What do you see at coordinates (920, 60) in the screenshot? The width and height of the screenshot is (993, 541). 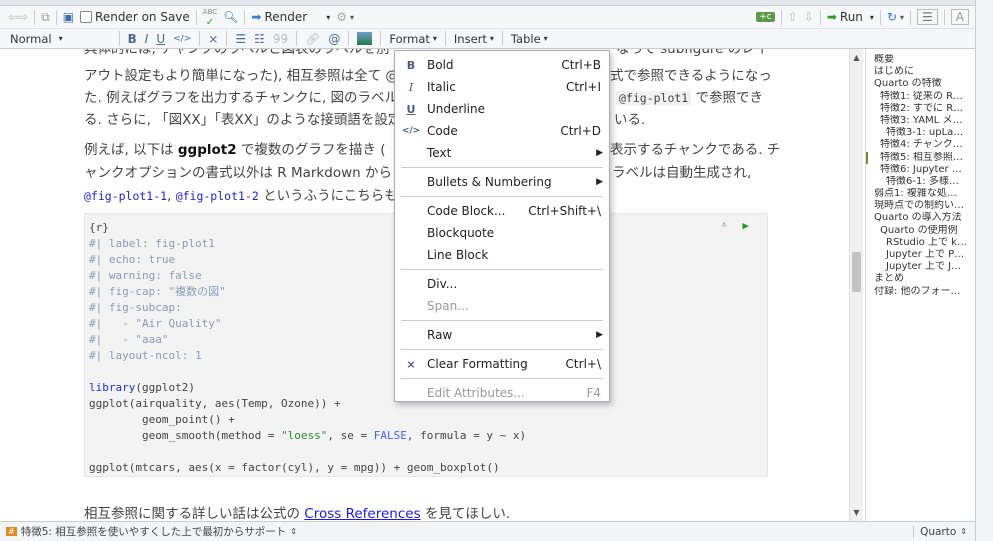 I see `outline-item: 概要` at bounding box center [920, 60].